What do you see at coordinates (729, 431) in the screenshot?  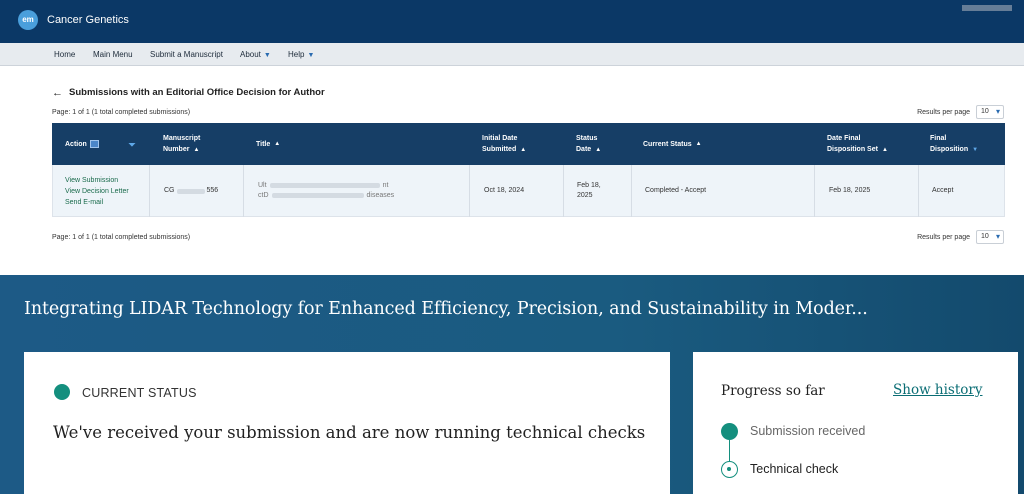 I see `step-complete-icon` at bounding box center [729, 431].